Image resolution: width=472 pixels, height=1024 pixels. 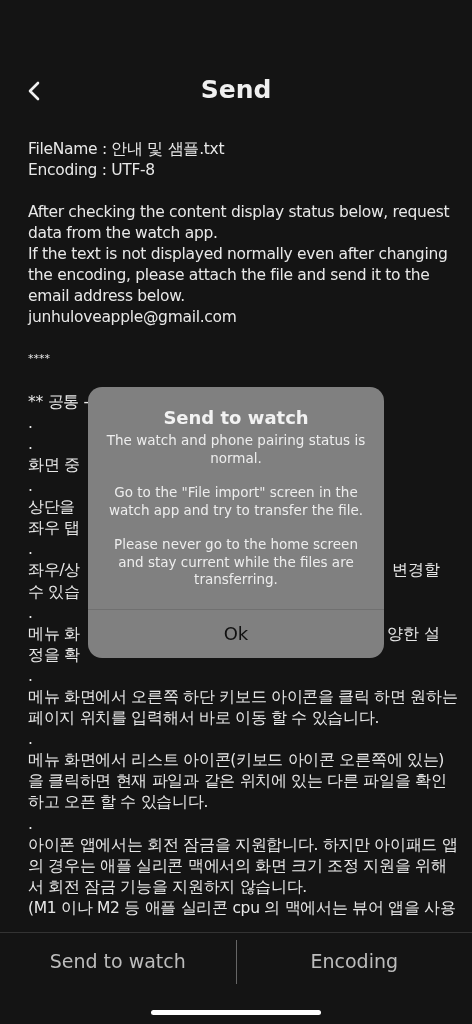 What do you see at coordinates (238, 254) in the screenshot?
I see `content-text: If the text is not displayed normally even after changing` at bounding box center [238, 254].